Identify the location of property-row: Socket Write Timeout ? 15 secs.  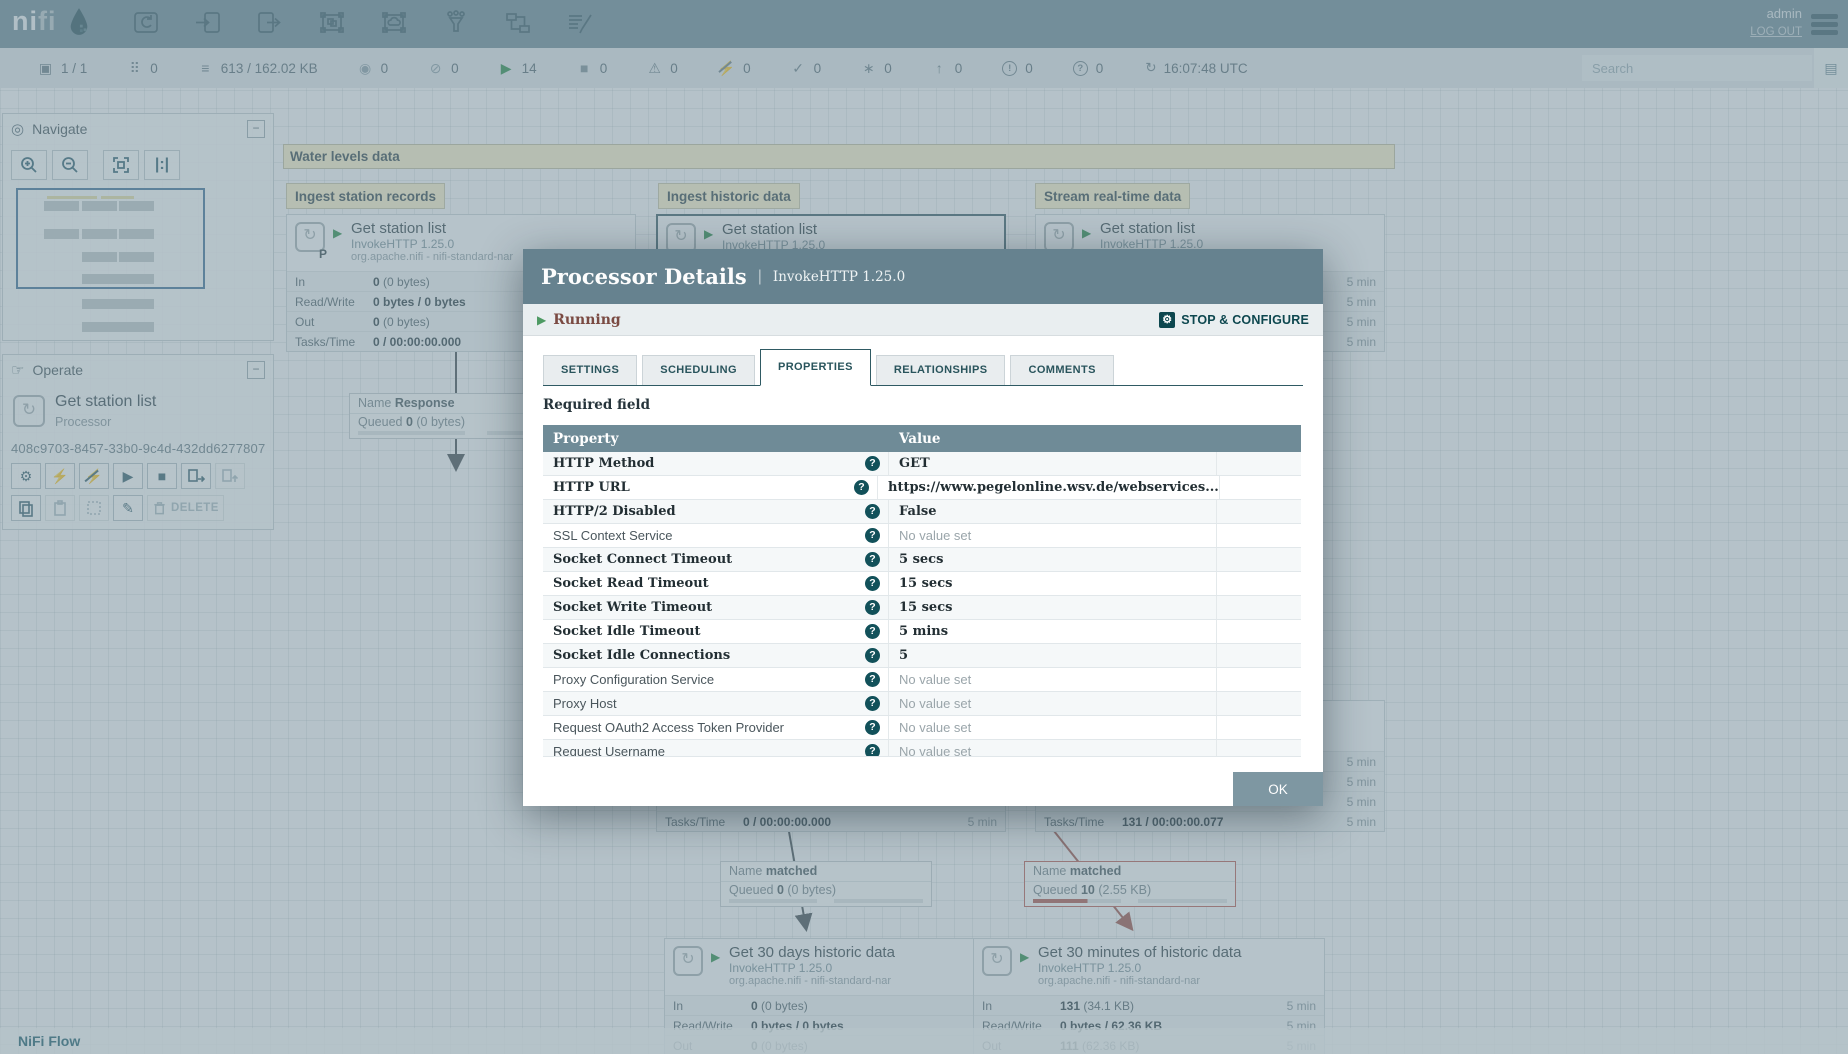
(922, 608).